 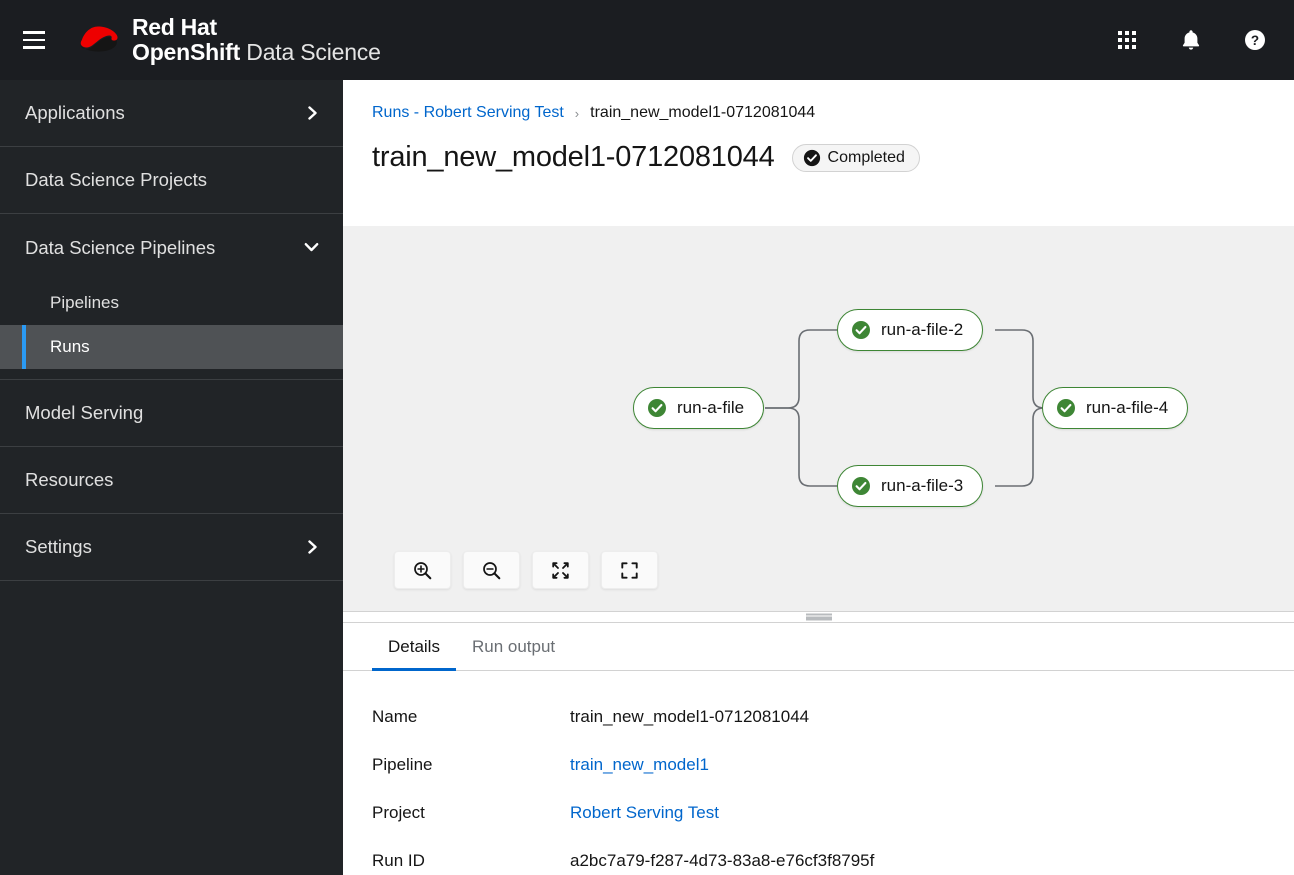 I want to click on pipeline-node-label: run-a-file-4, so click(x=1127, y=407).